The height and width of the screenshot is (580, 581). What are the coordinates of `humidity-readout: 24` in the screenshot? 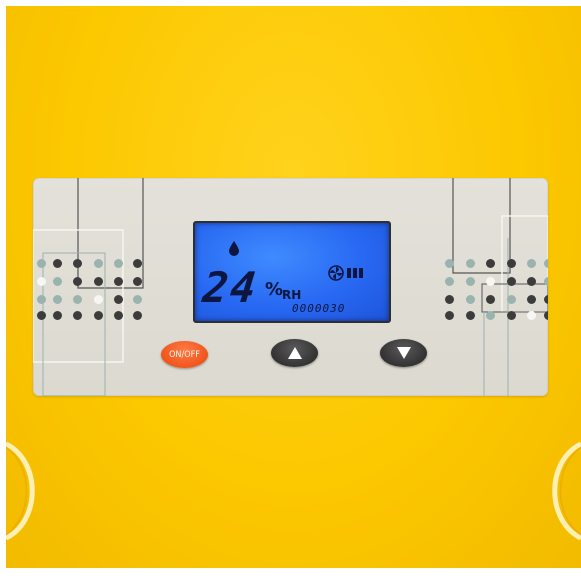 It's located at (230, 287).